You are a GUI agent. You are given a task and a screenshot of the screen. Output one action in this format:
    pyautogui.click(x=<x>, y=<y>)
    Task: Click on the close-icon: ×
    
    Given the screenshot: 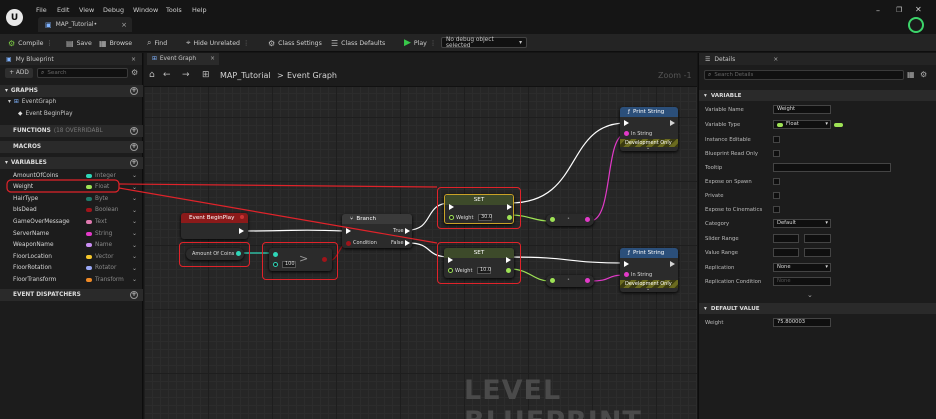 What is the action you would take?
    pyautogui.click(x=775, y=59)
    